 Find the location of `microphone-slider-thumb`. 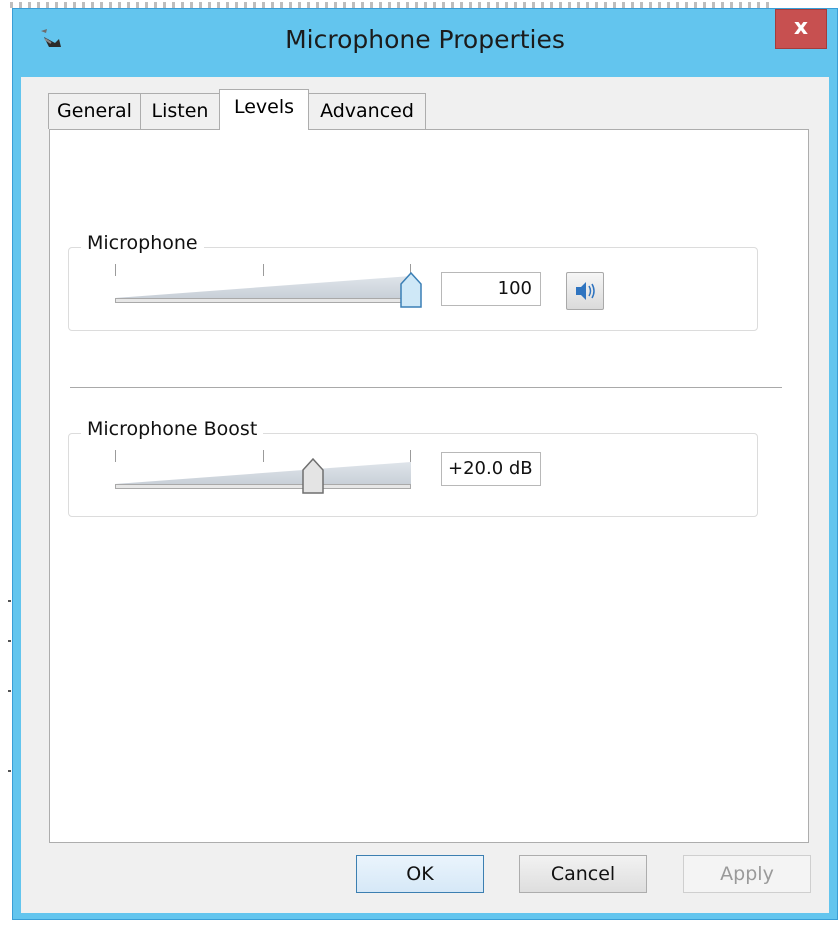

microphone-slider-thumb is located at coordinates (411, 290).